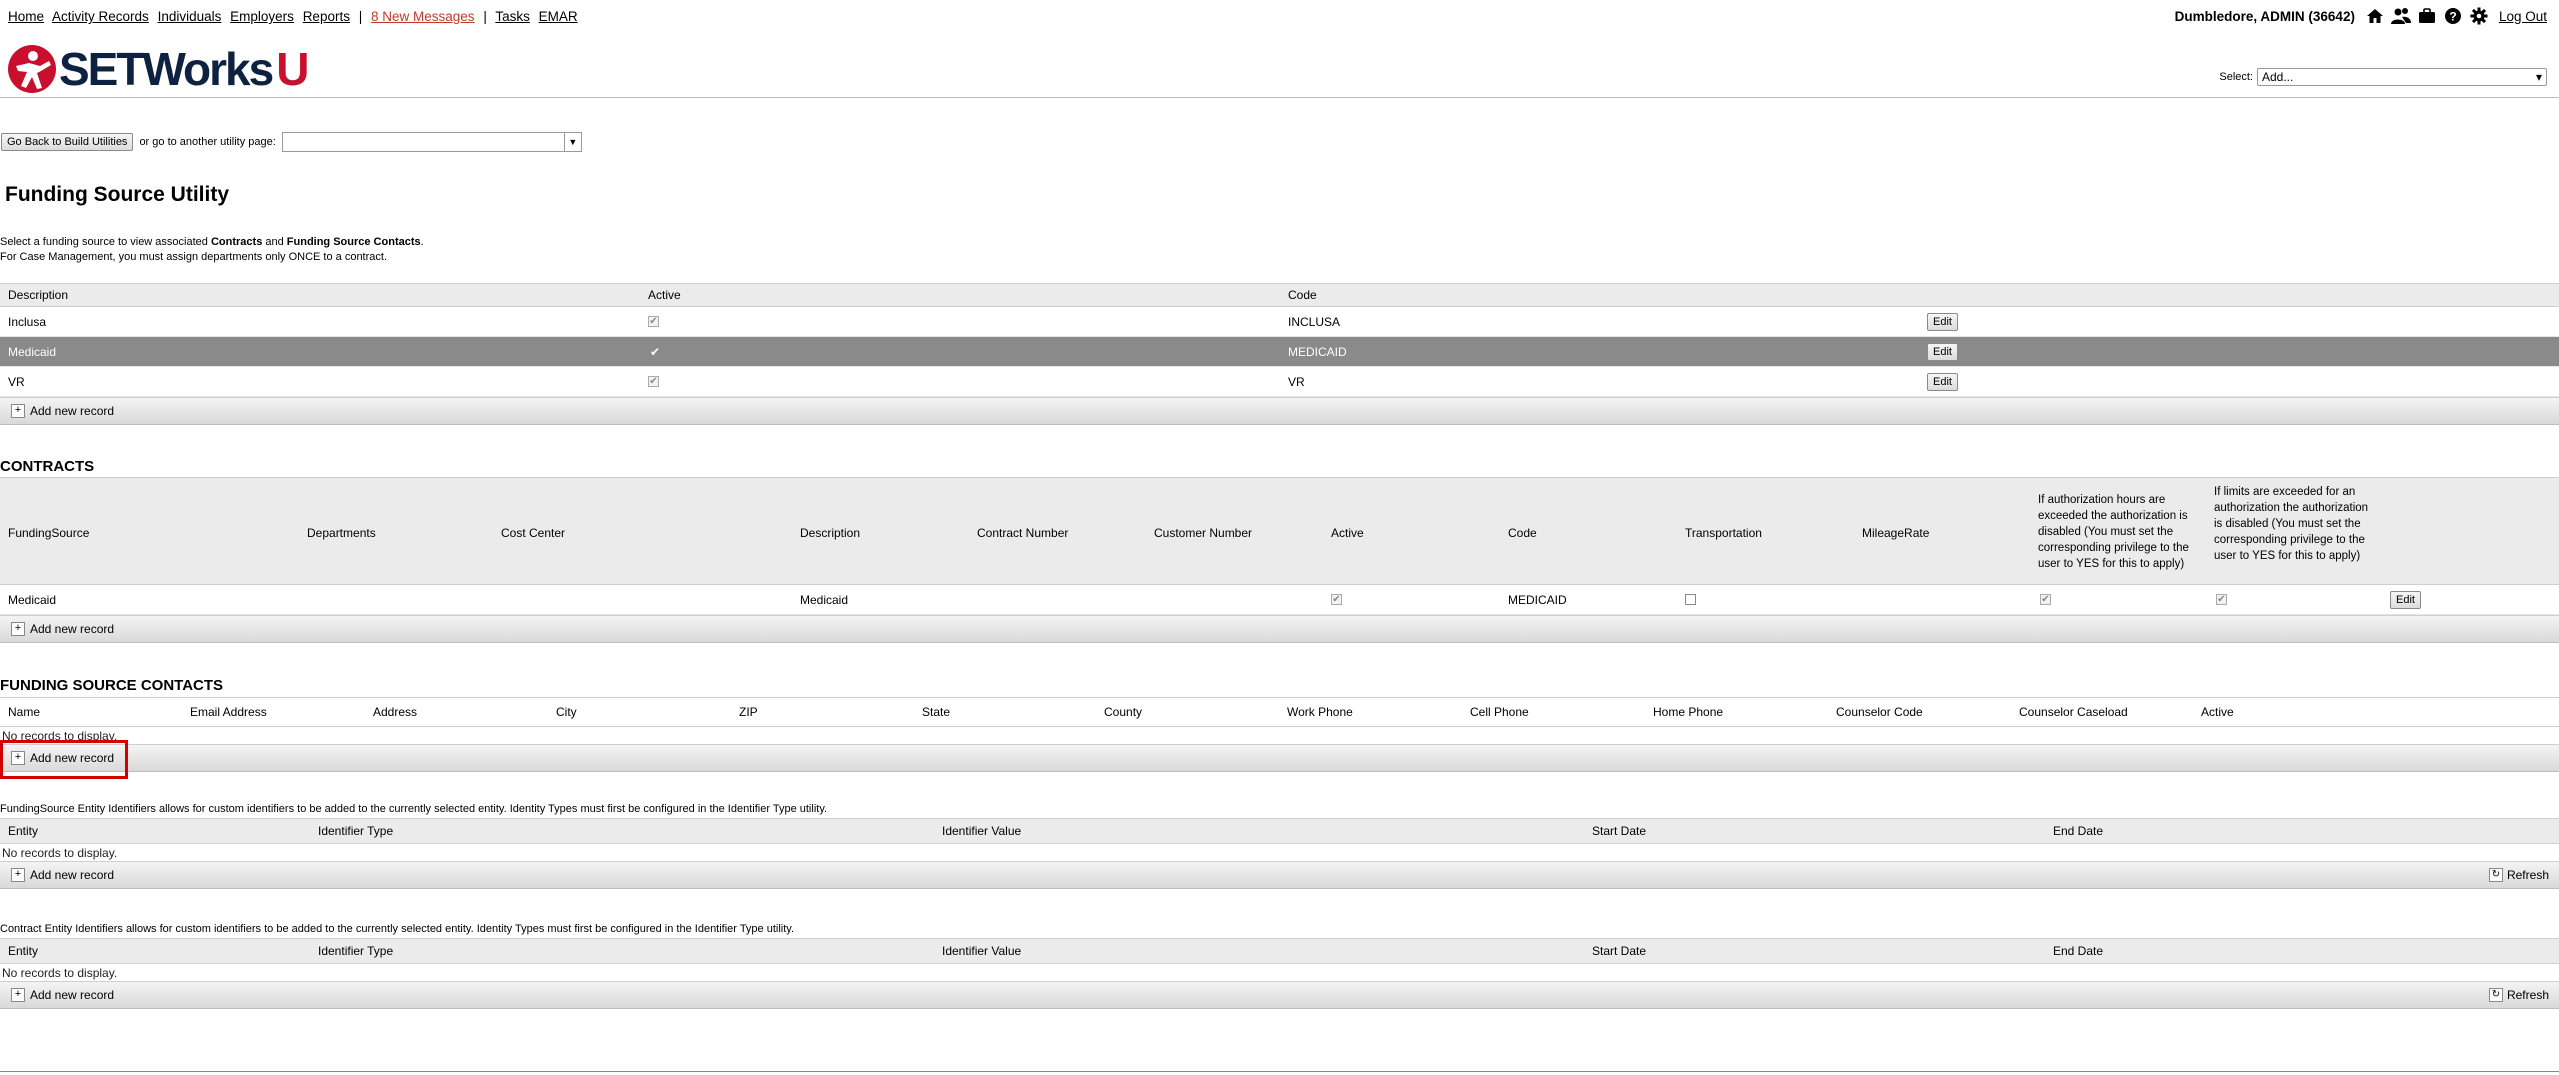 This screenshot has height=1075, width=2559. What do you see at coordinates (341, 533) in the screenshot?
I see `column-header: Departments` at bounding box center [341, 533].